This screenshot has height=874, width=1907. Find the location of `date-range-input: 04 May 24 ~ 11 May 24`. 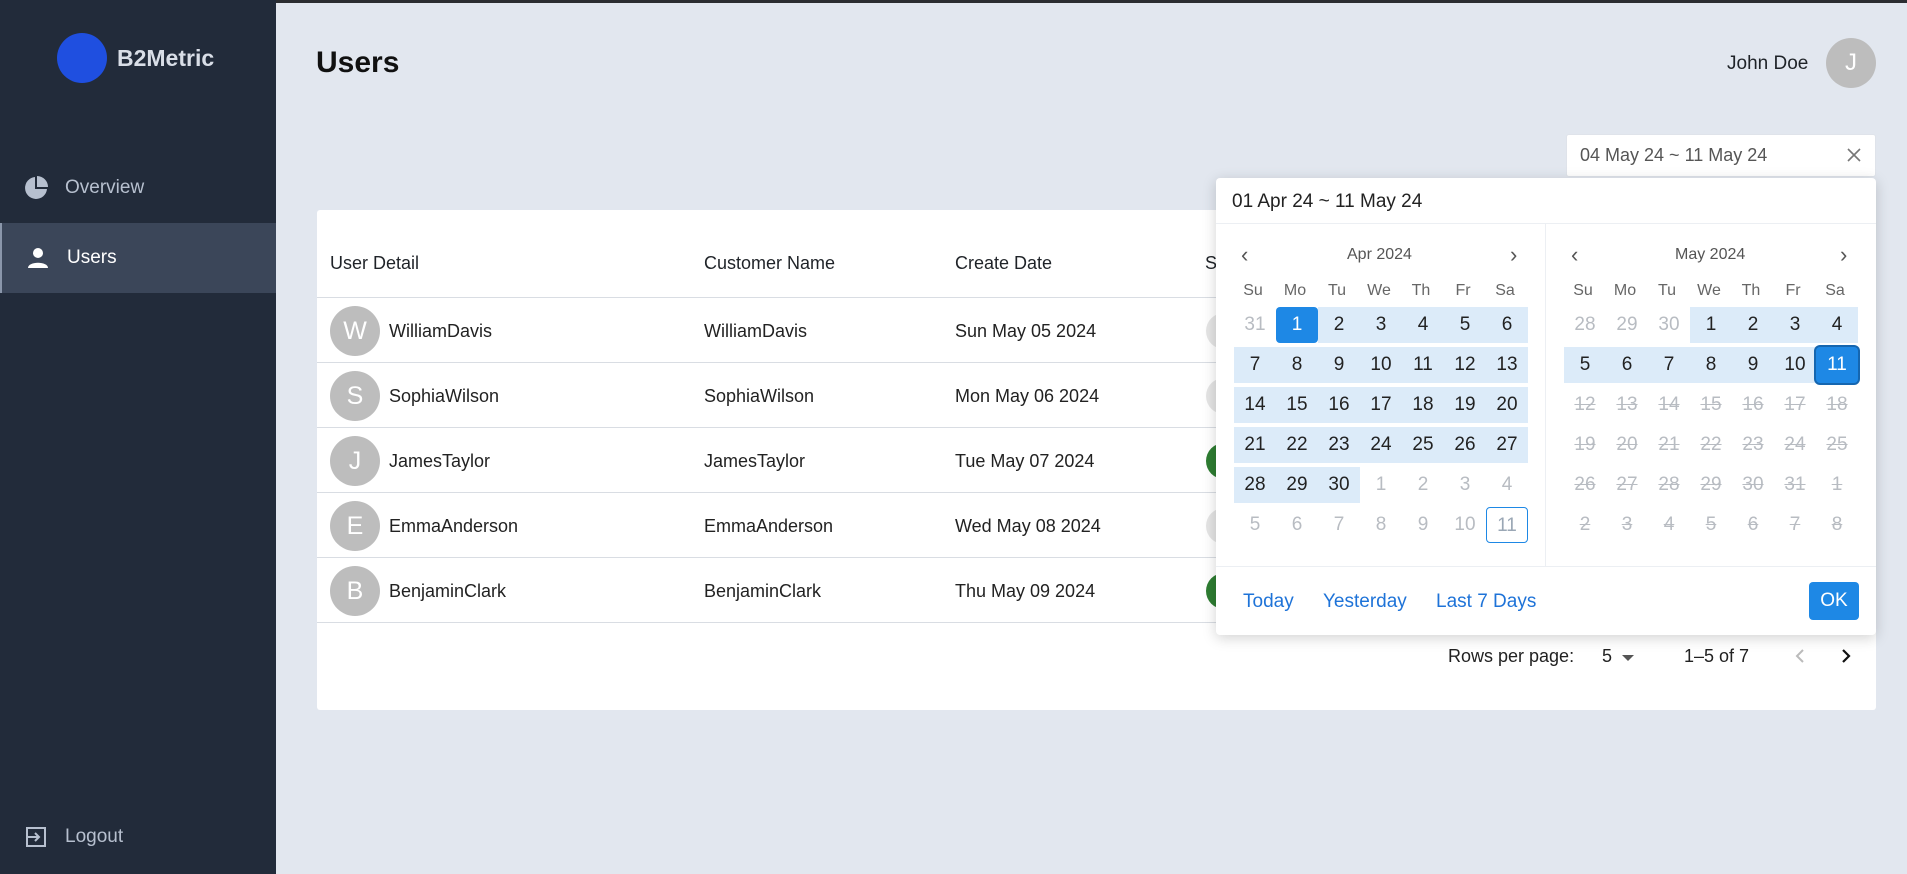

date-range-input: 04 May 24 ~ 11 May 24 is located at coordinates (1721, 155).